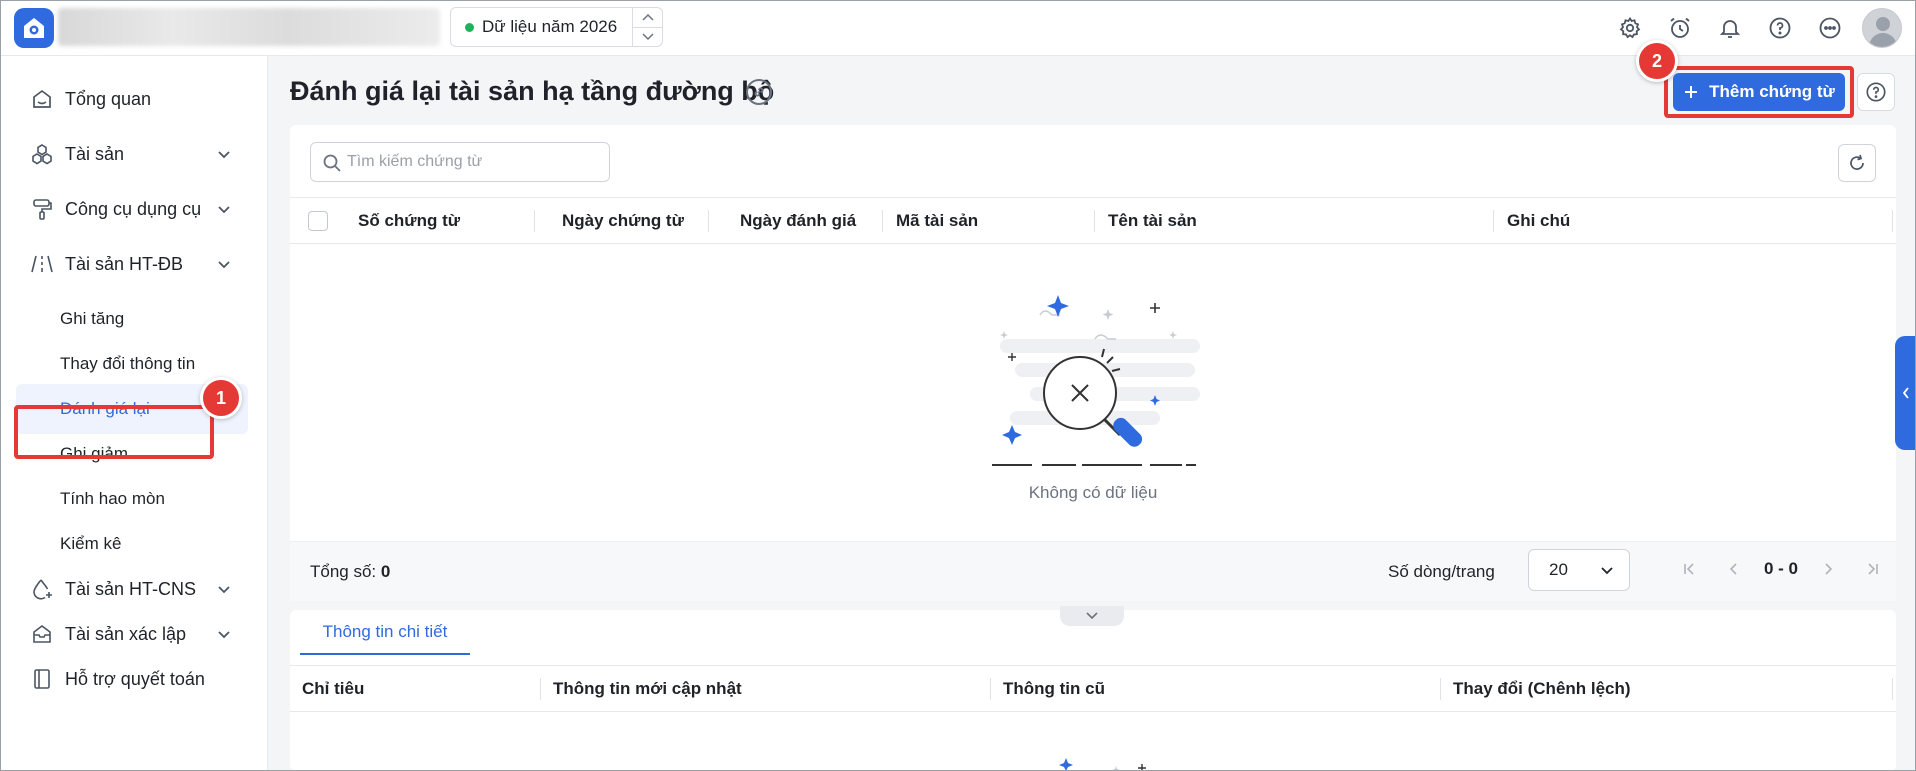 The width and height of the screenshot is (1916, 771). I want to click on alarm-clock-icon, so click(1680, 28).